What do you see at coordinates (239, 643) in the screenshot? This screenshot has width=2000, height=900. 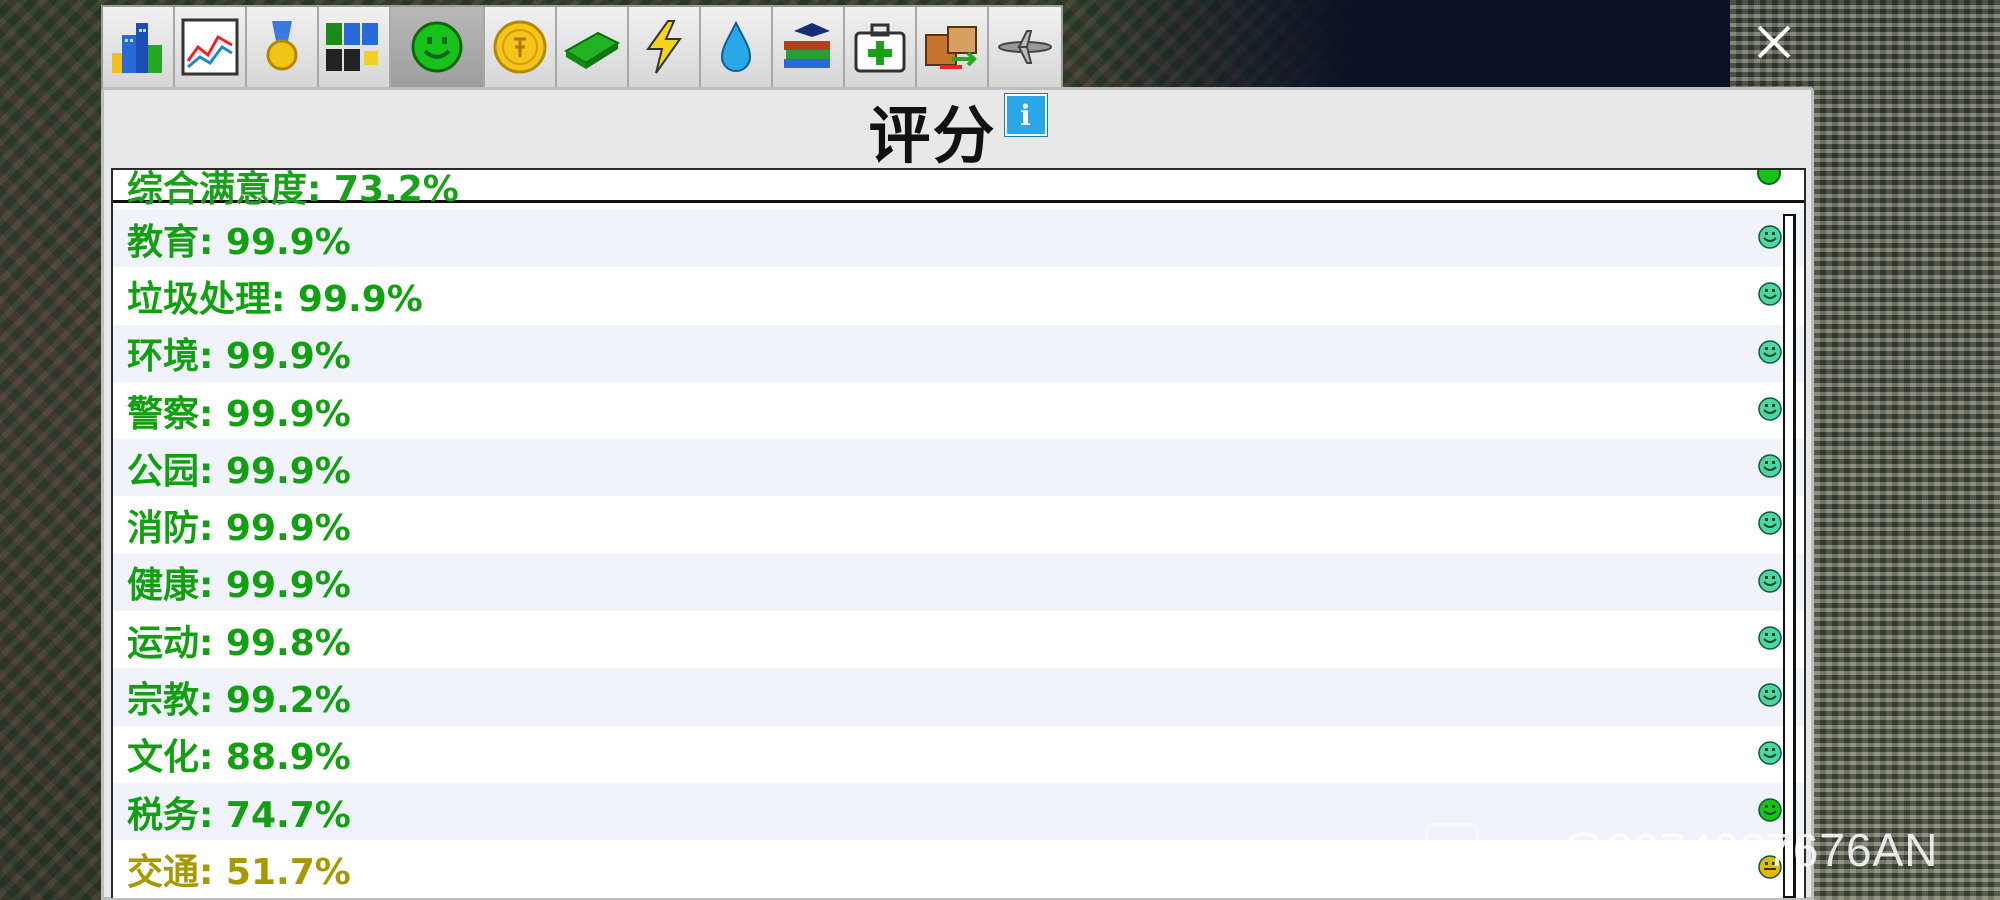 I see `rating-label: 运动: 99.8%` at bounding box center [239, 643].